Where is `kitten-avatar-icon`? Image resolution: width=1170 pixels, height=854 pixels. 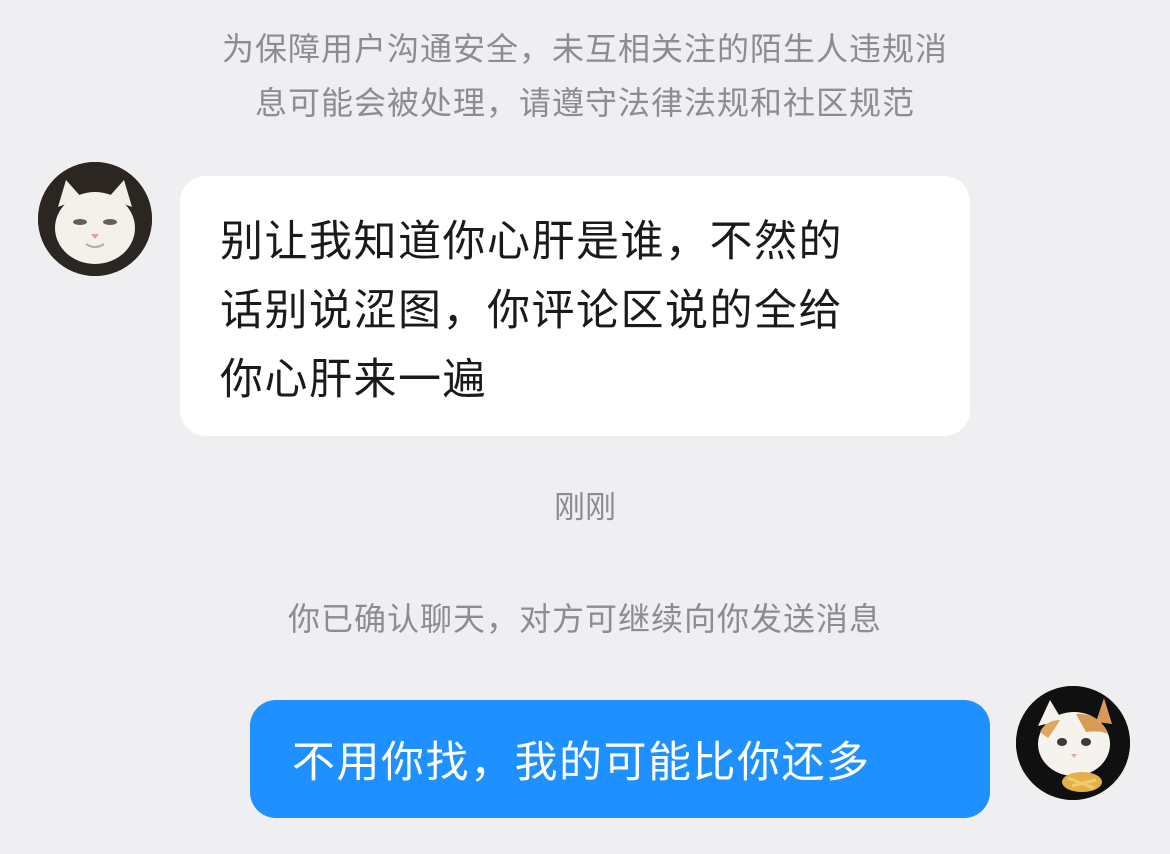 kitten-avatar-icon is located at coordinates (1073, 743).